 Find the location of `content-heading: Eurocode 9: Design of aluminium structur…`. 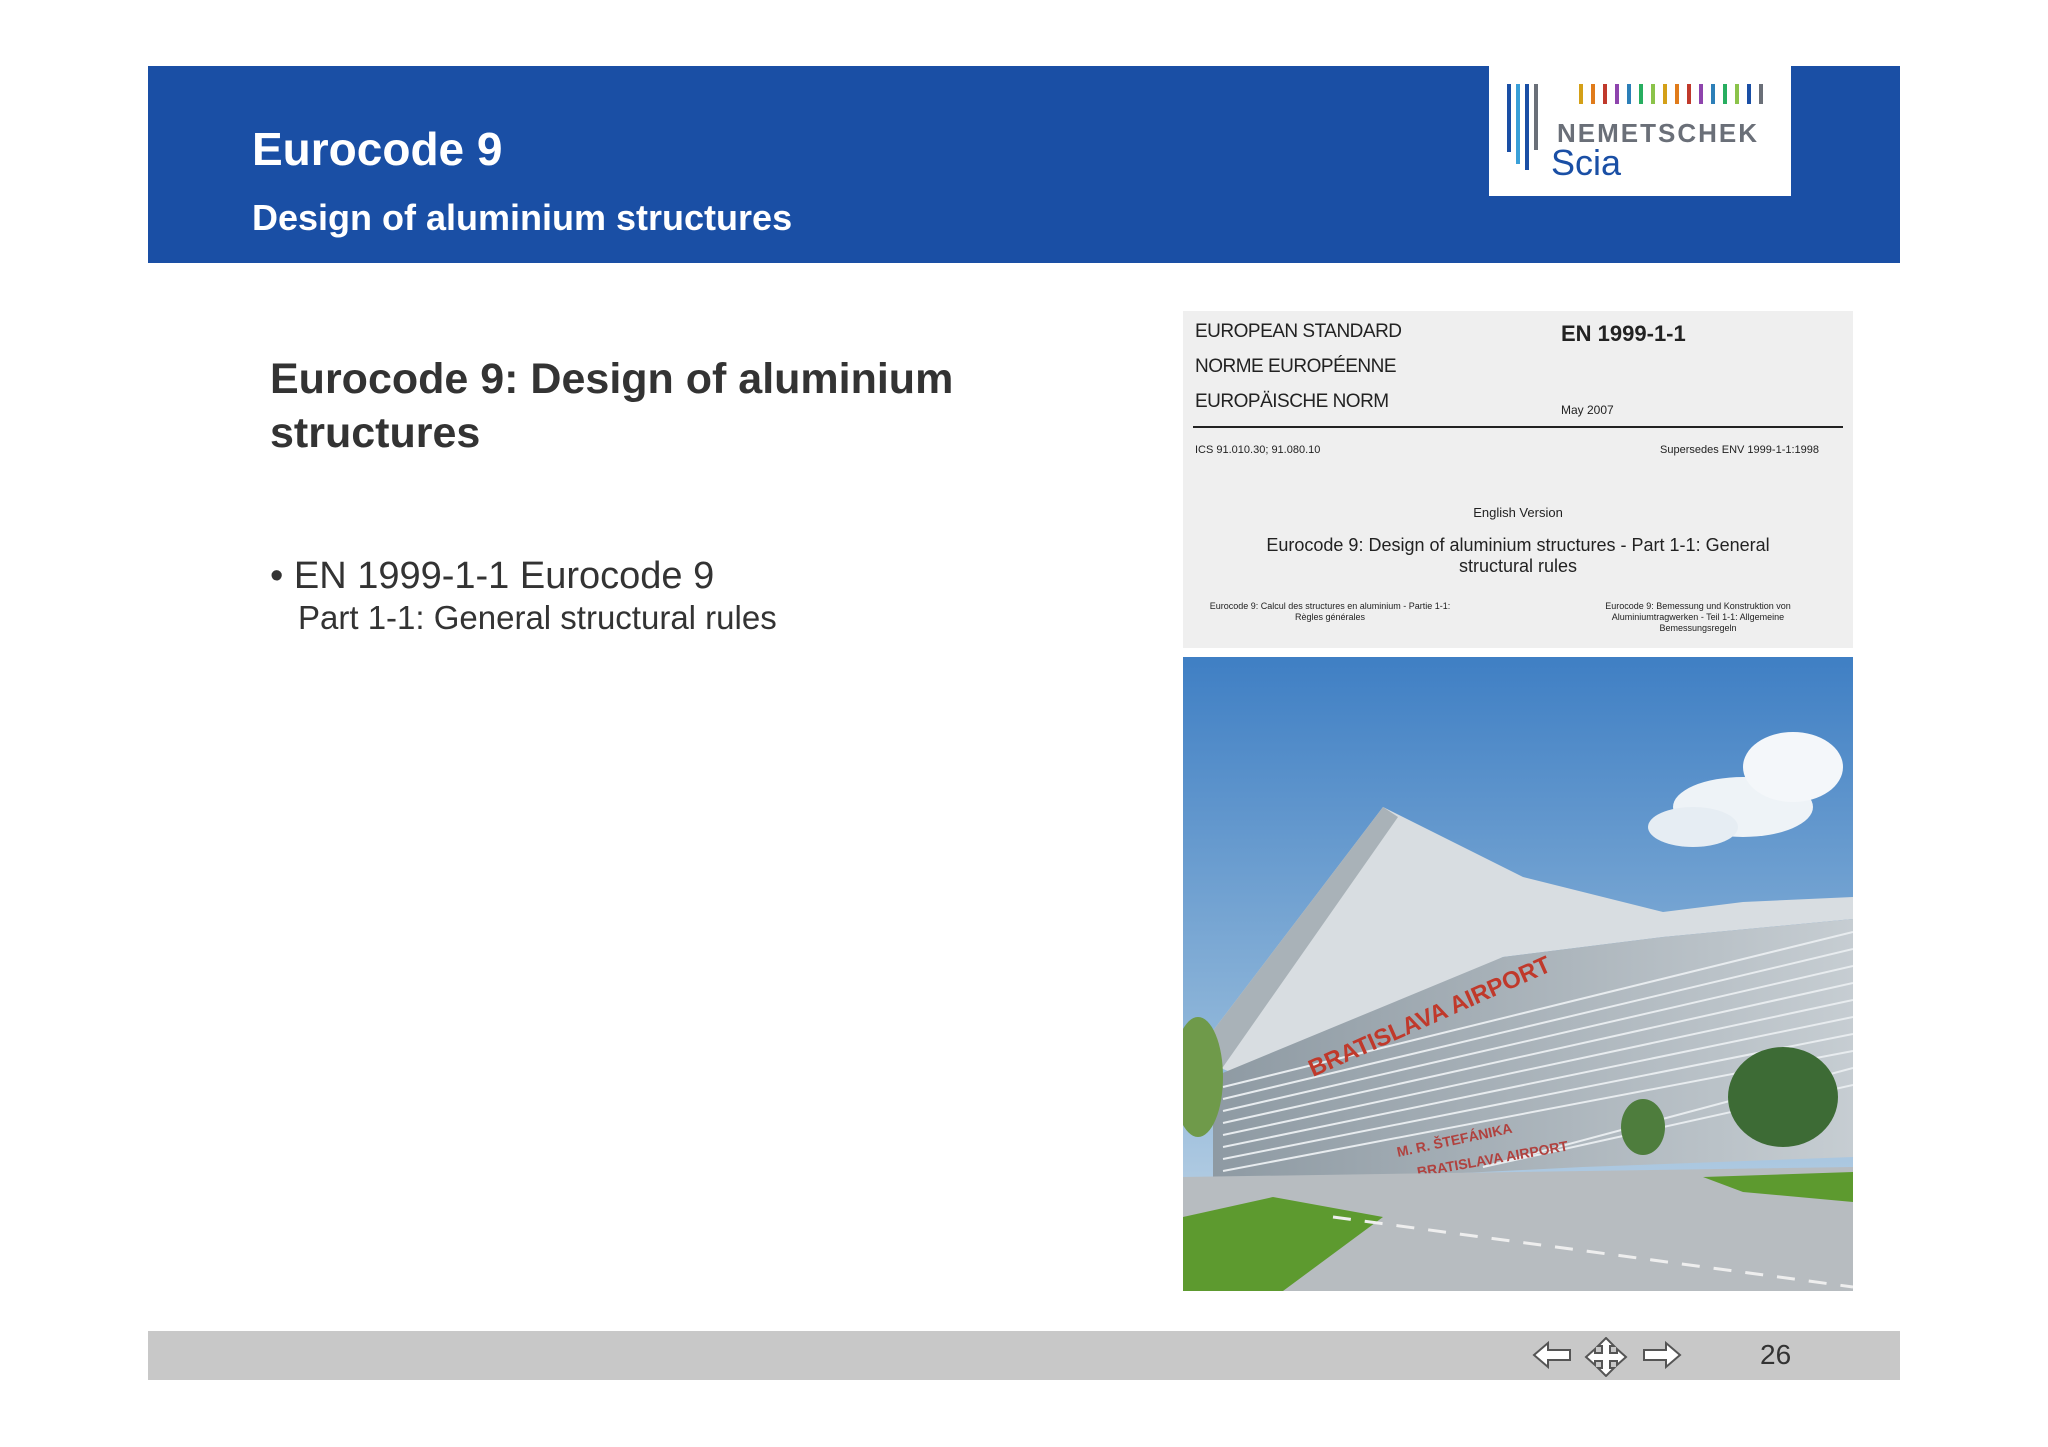

content-heading: Eurocode 9: Design of aluminium structur… is located at coordinates (612, 406).